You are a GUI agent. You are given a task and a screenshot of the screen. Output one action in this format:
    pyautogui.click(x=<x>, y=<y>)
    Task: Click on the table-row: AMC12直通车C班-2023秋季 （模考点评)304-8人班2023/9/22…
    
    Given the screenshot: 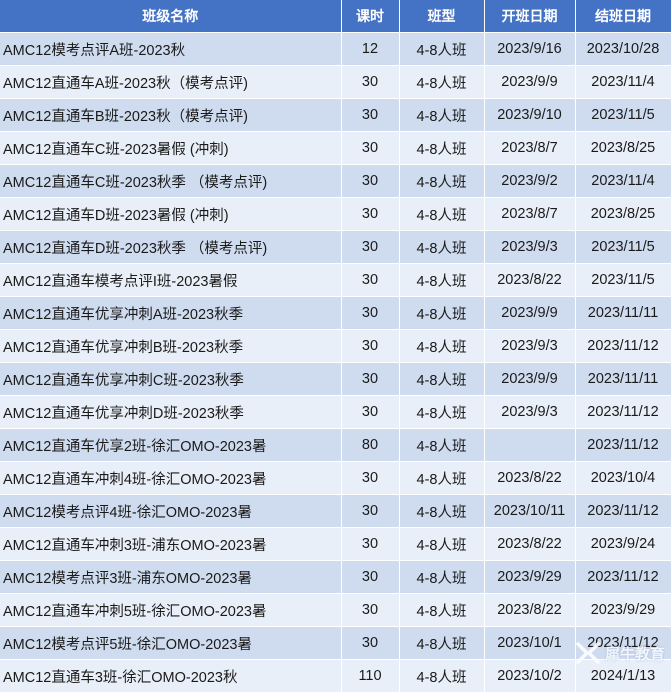 What is the action you would take?
    pyautogui.click(x=335, y=181)
    